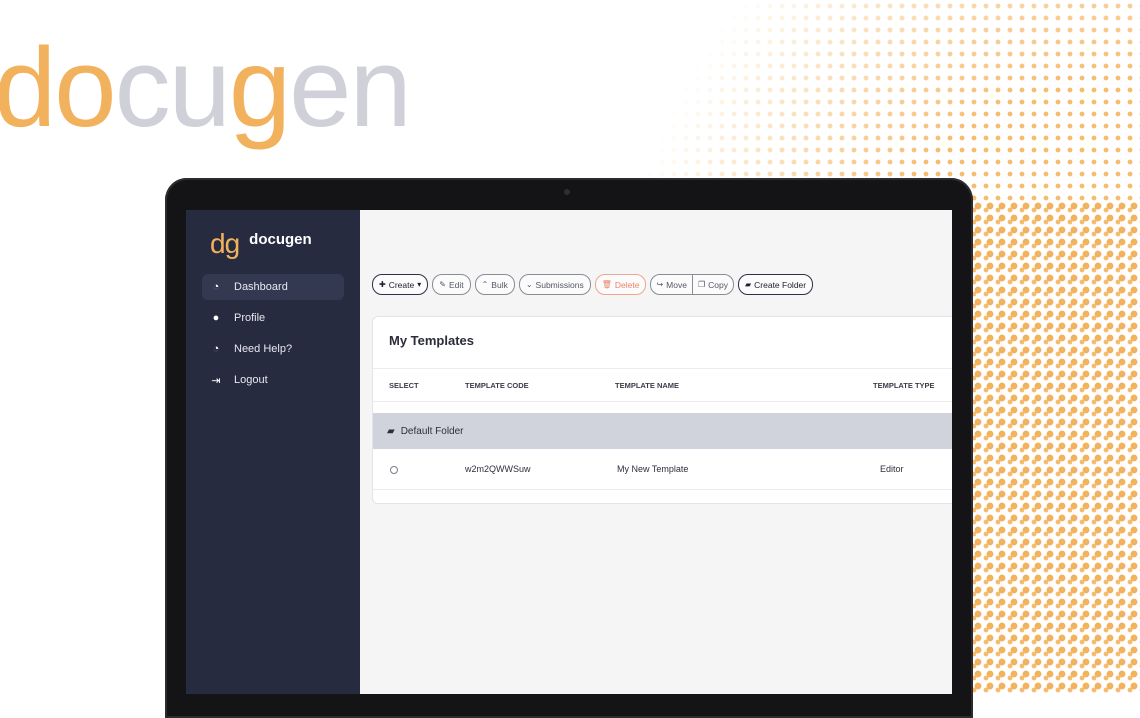  I want to click on column-header-select: SELECT, so click(404, 385).